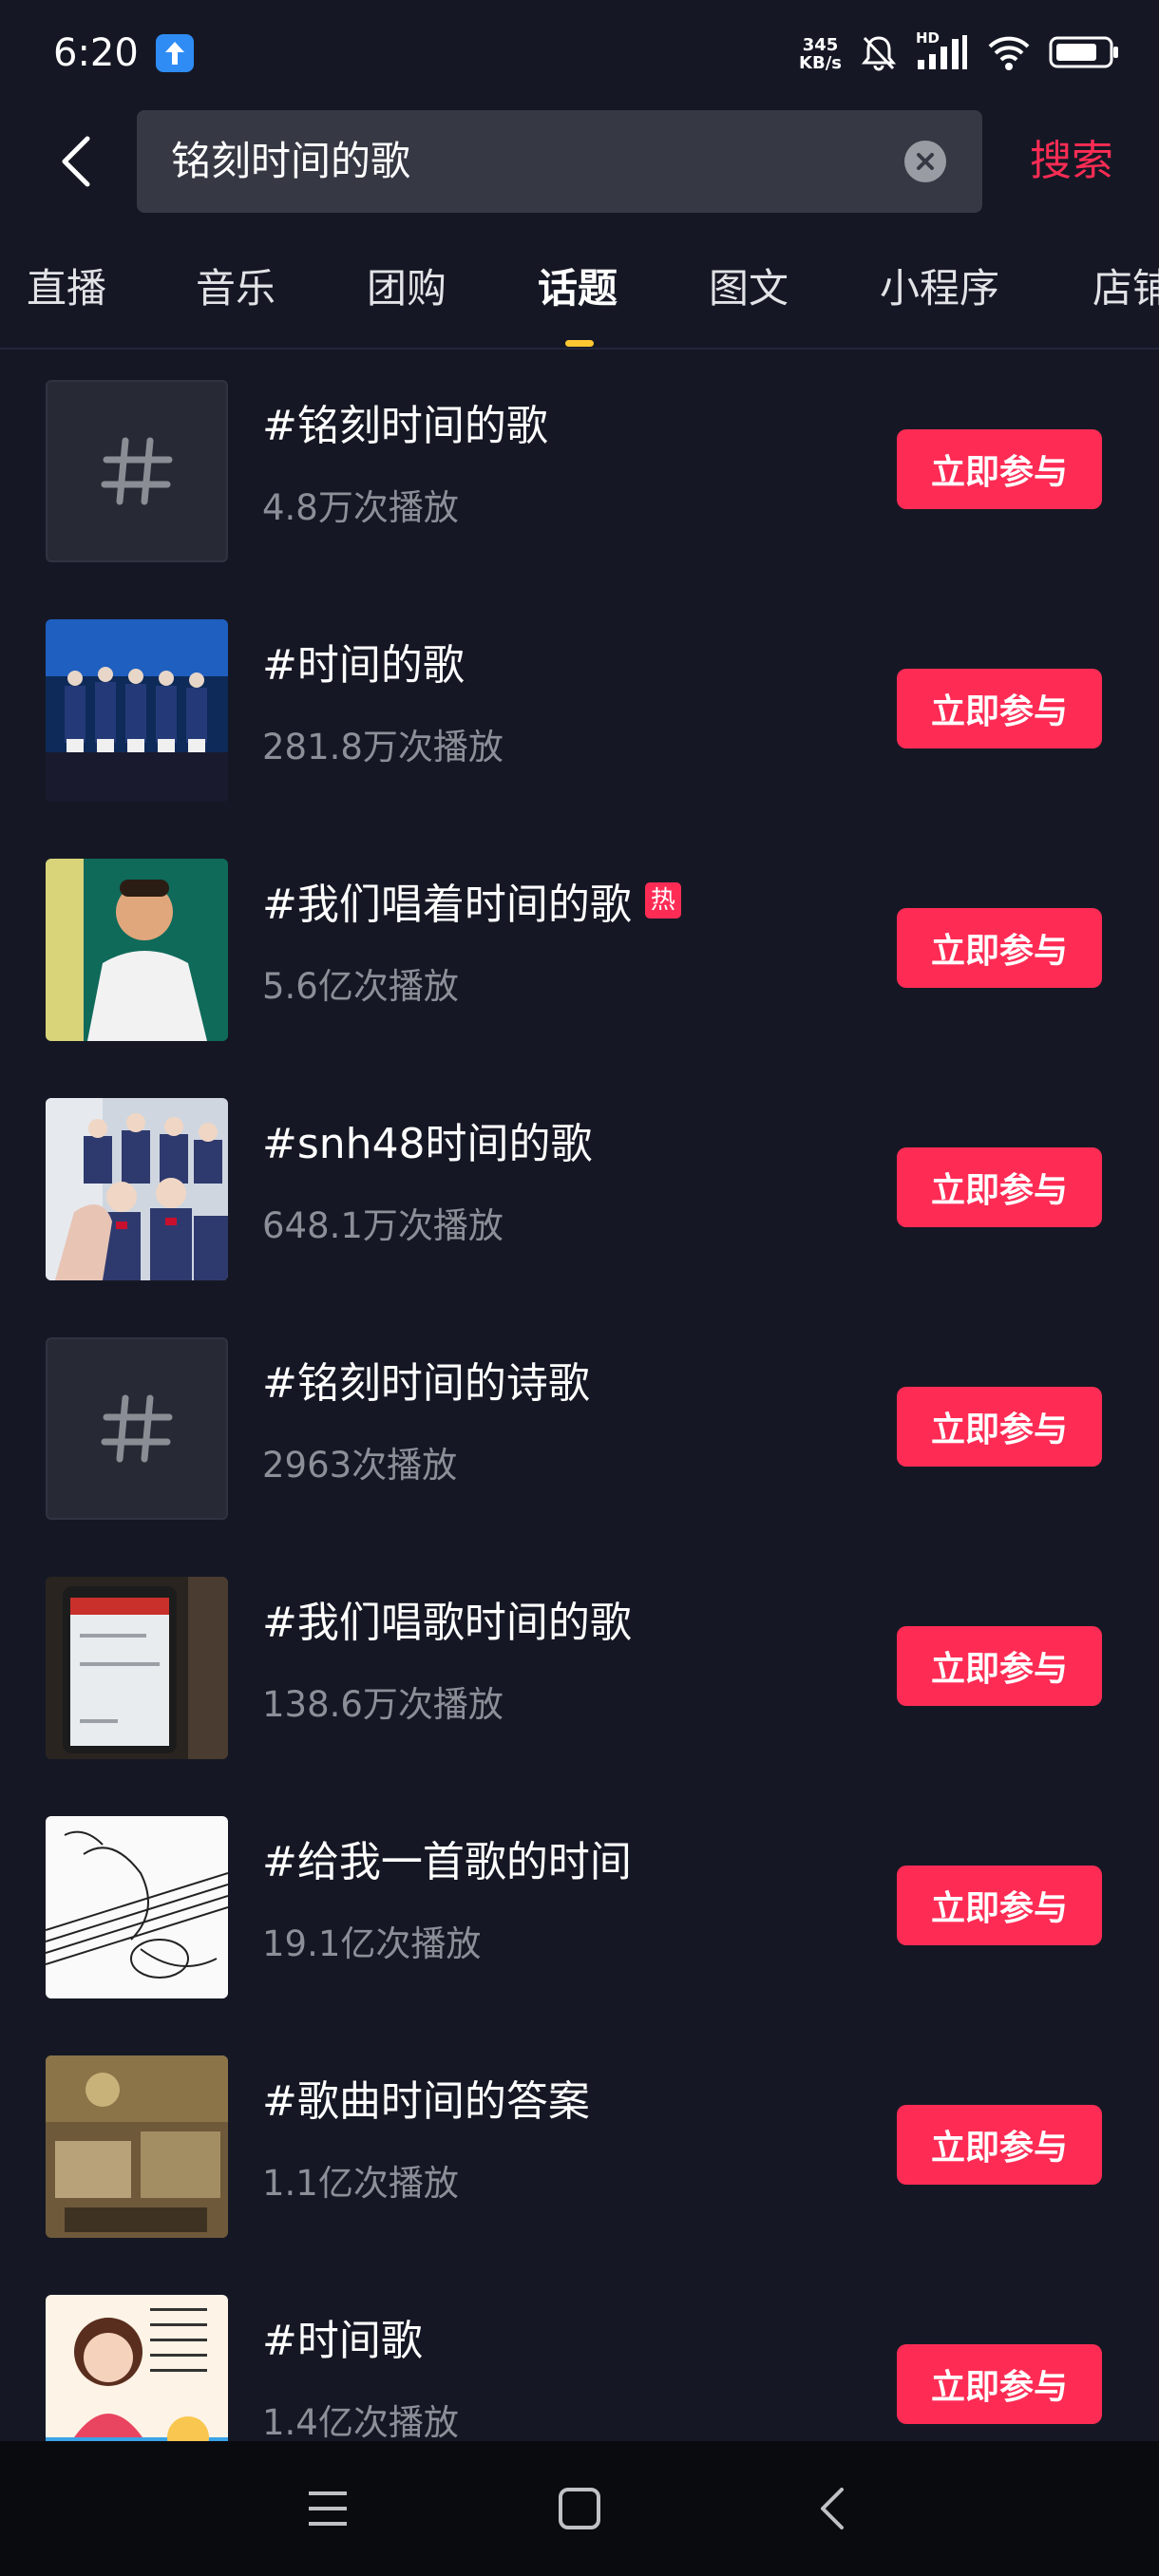  I want to click on topic-title-text: #铭刻时间的诗歌, so click(426, 1383).